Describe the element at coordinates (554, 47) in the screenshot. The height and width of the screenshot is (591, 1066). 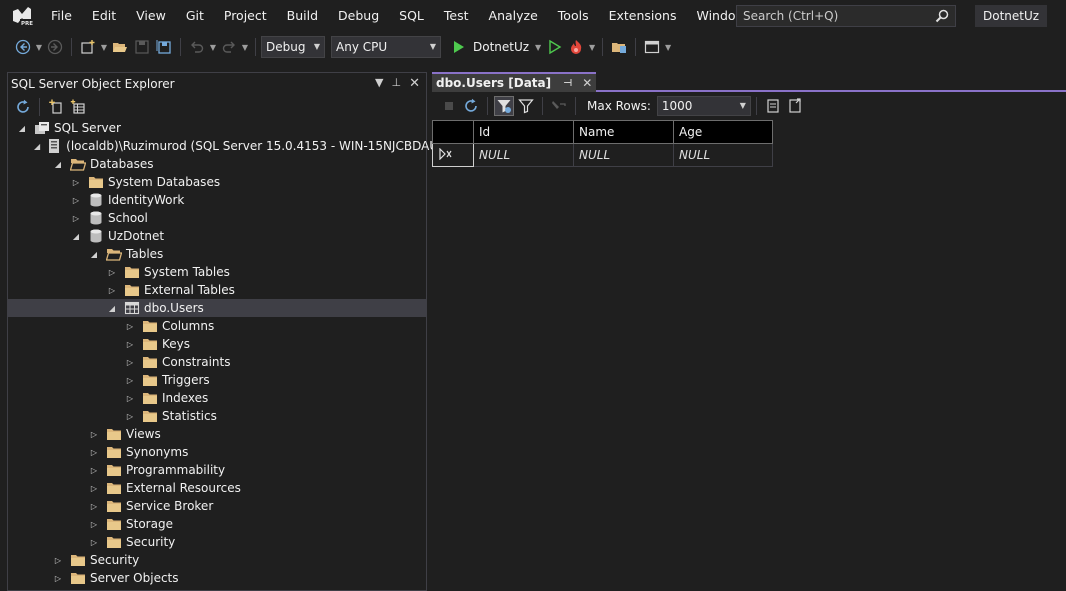
I see `start-without-debugging-icon` at that location.